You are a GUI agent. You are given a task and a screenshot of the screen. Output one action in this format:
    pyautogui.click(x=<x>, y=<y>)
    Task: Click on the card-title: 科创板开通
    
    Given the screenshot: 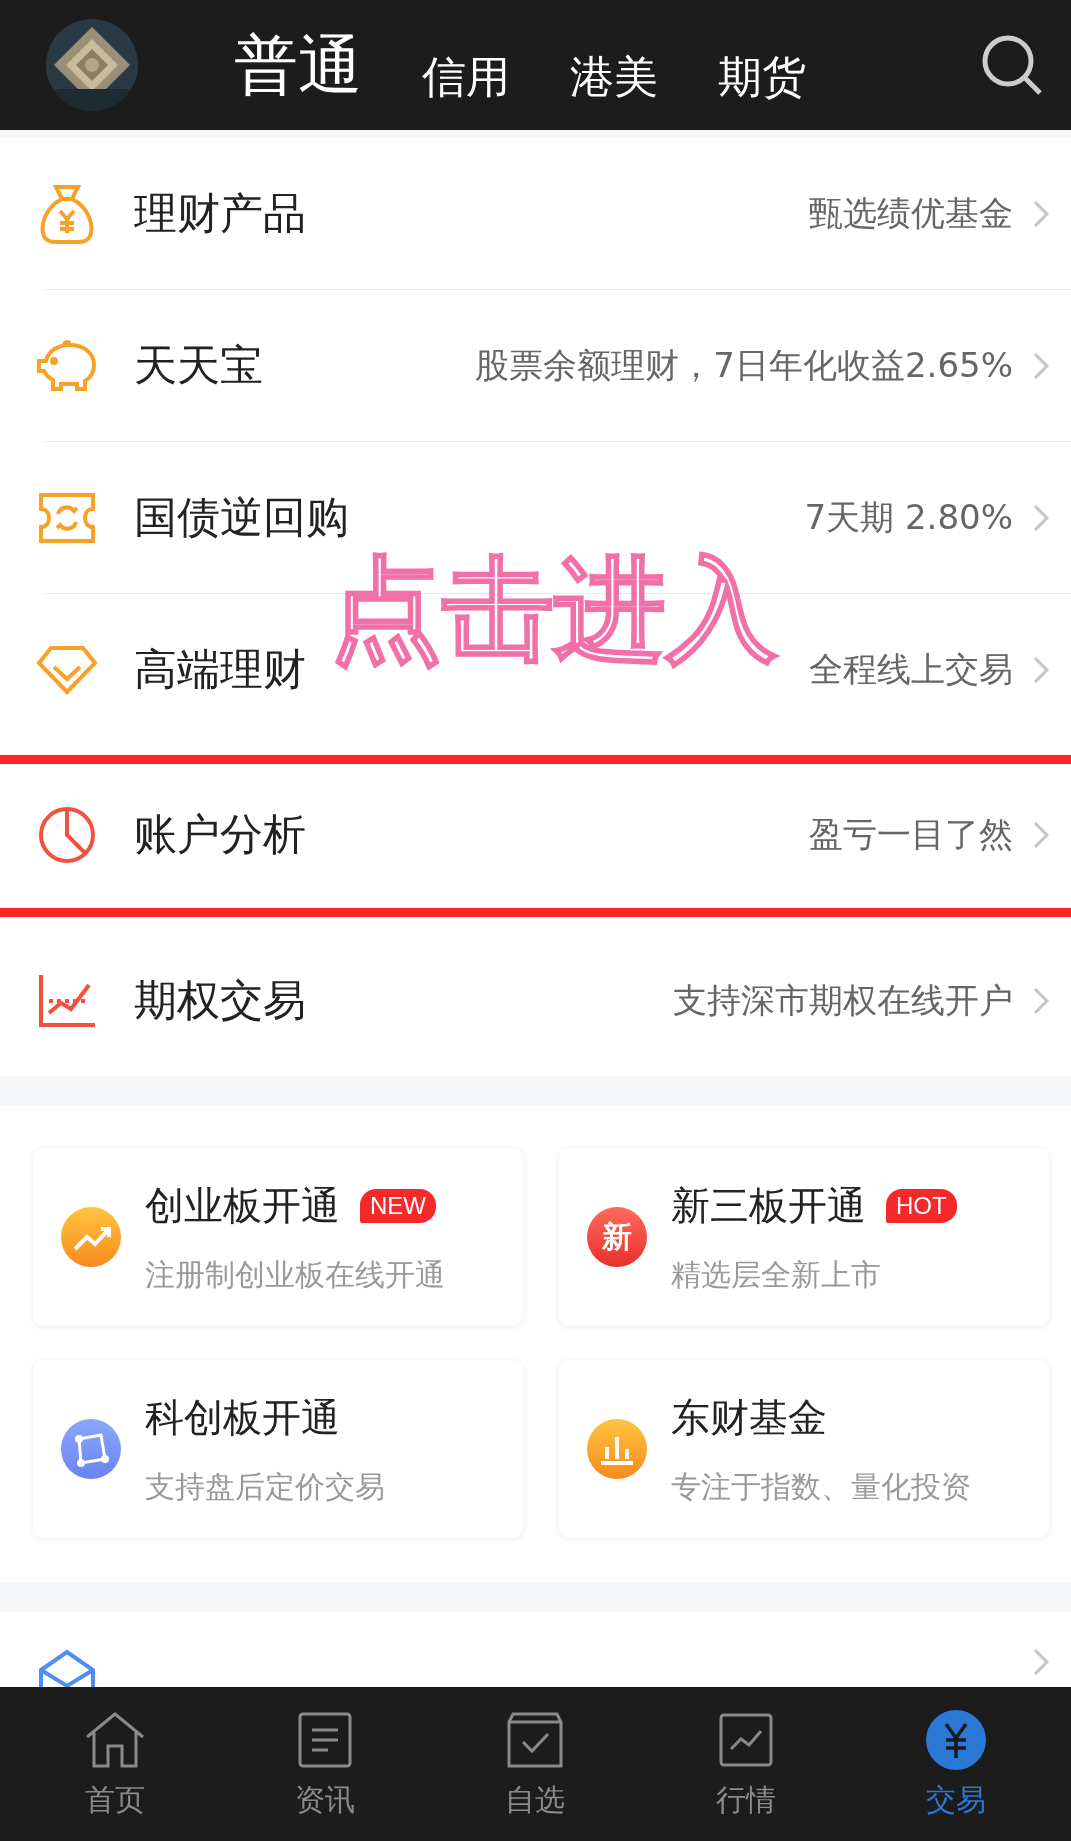 What is the action you would take?
    pyautogui.click(x=242, y=1417)
    